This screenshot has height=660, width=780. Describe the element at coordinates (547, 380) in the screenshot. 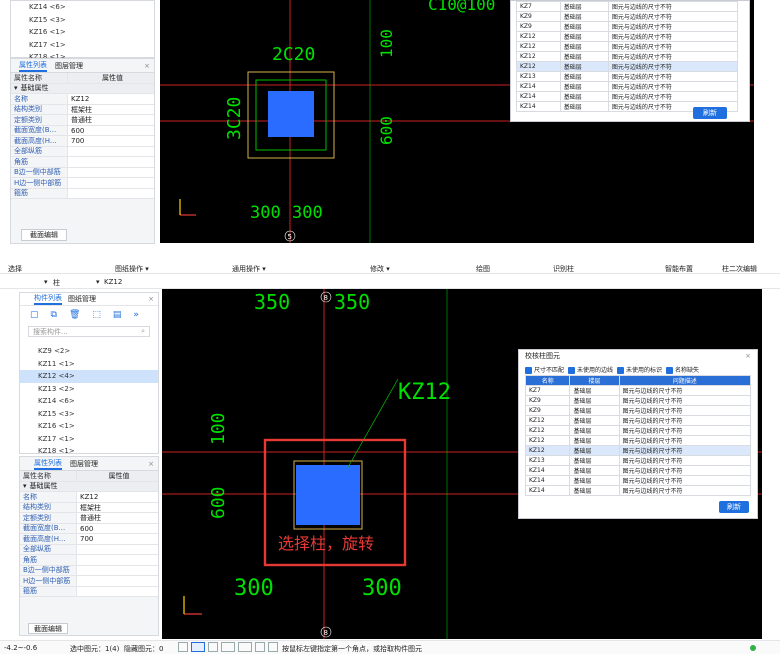

I see `column-header: 名称` at that location.